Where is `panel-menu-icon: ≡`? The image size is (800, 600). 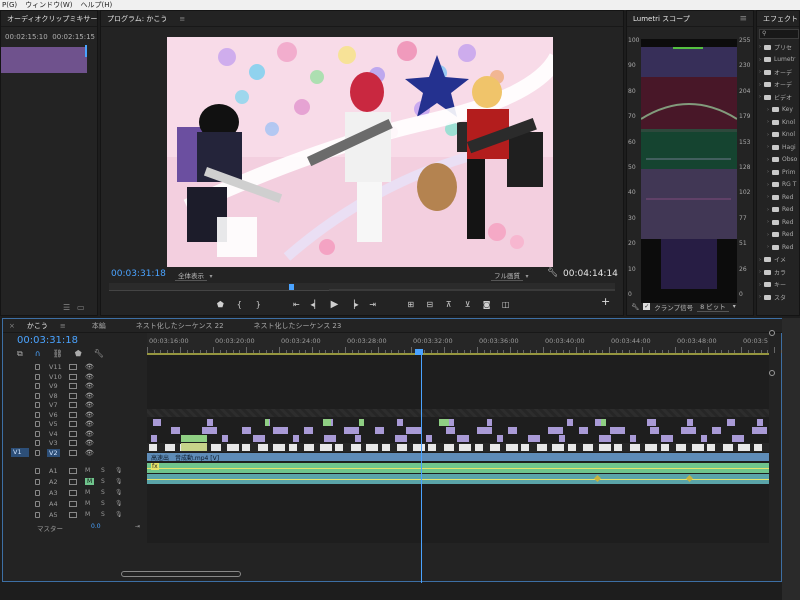 panel-menu-icon: ≡ is located at coordinates (746, 19).